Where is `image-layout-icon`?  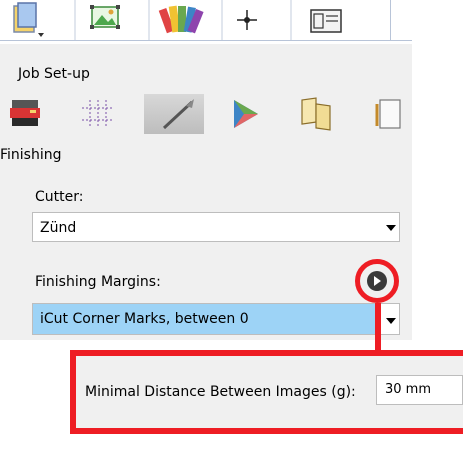 image-layout-icon is located at coordinates (105, 17).